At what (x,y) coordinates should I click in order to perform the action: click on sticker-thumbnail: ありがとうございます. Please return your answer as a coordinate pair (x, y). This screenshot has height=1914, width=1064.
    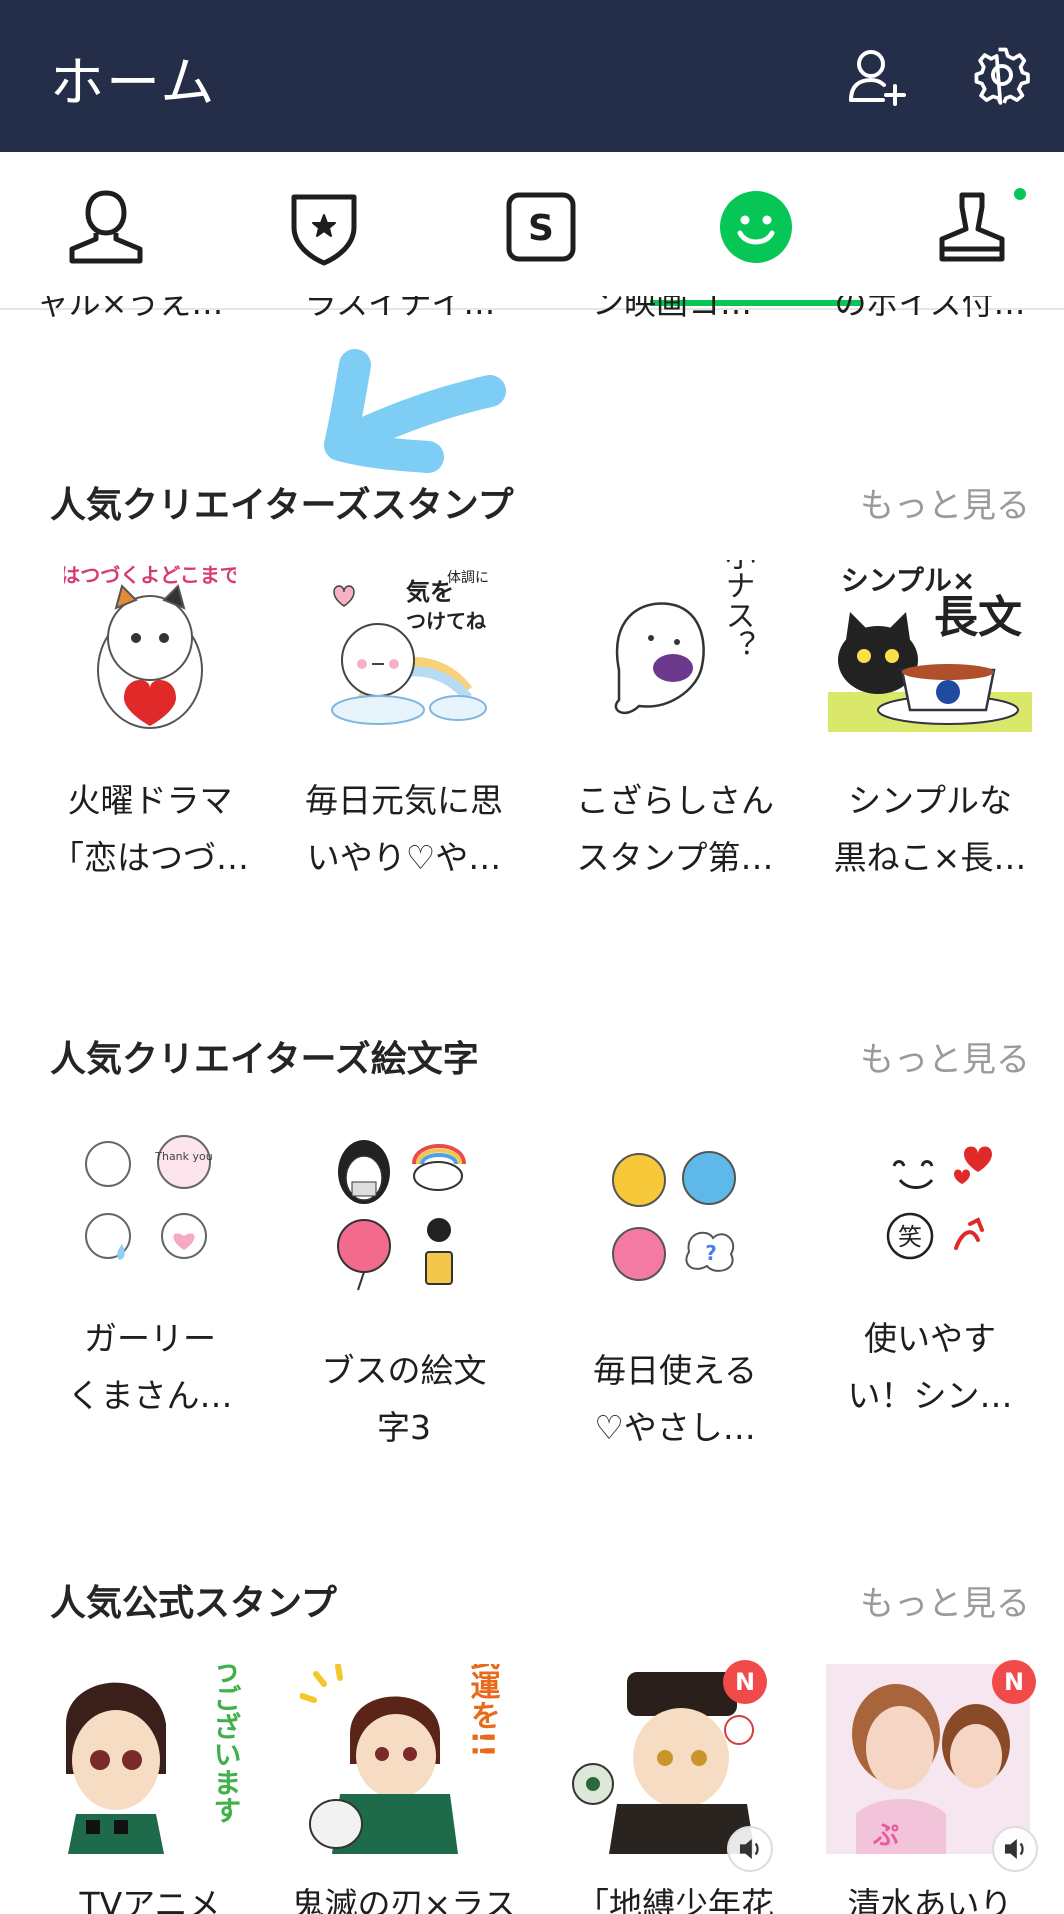
    Looking at the image, I should click on (148, 1699).